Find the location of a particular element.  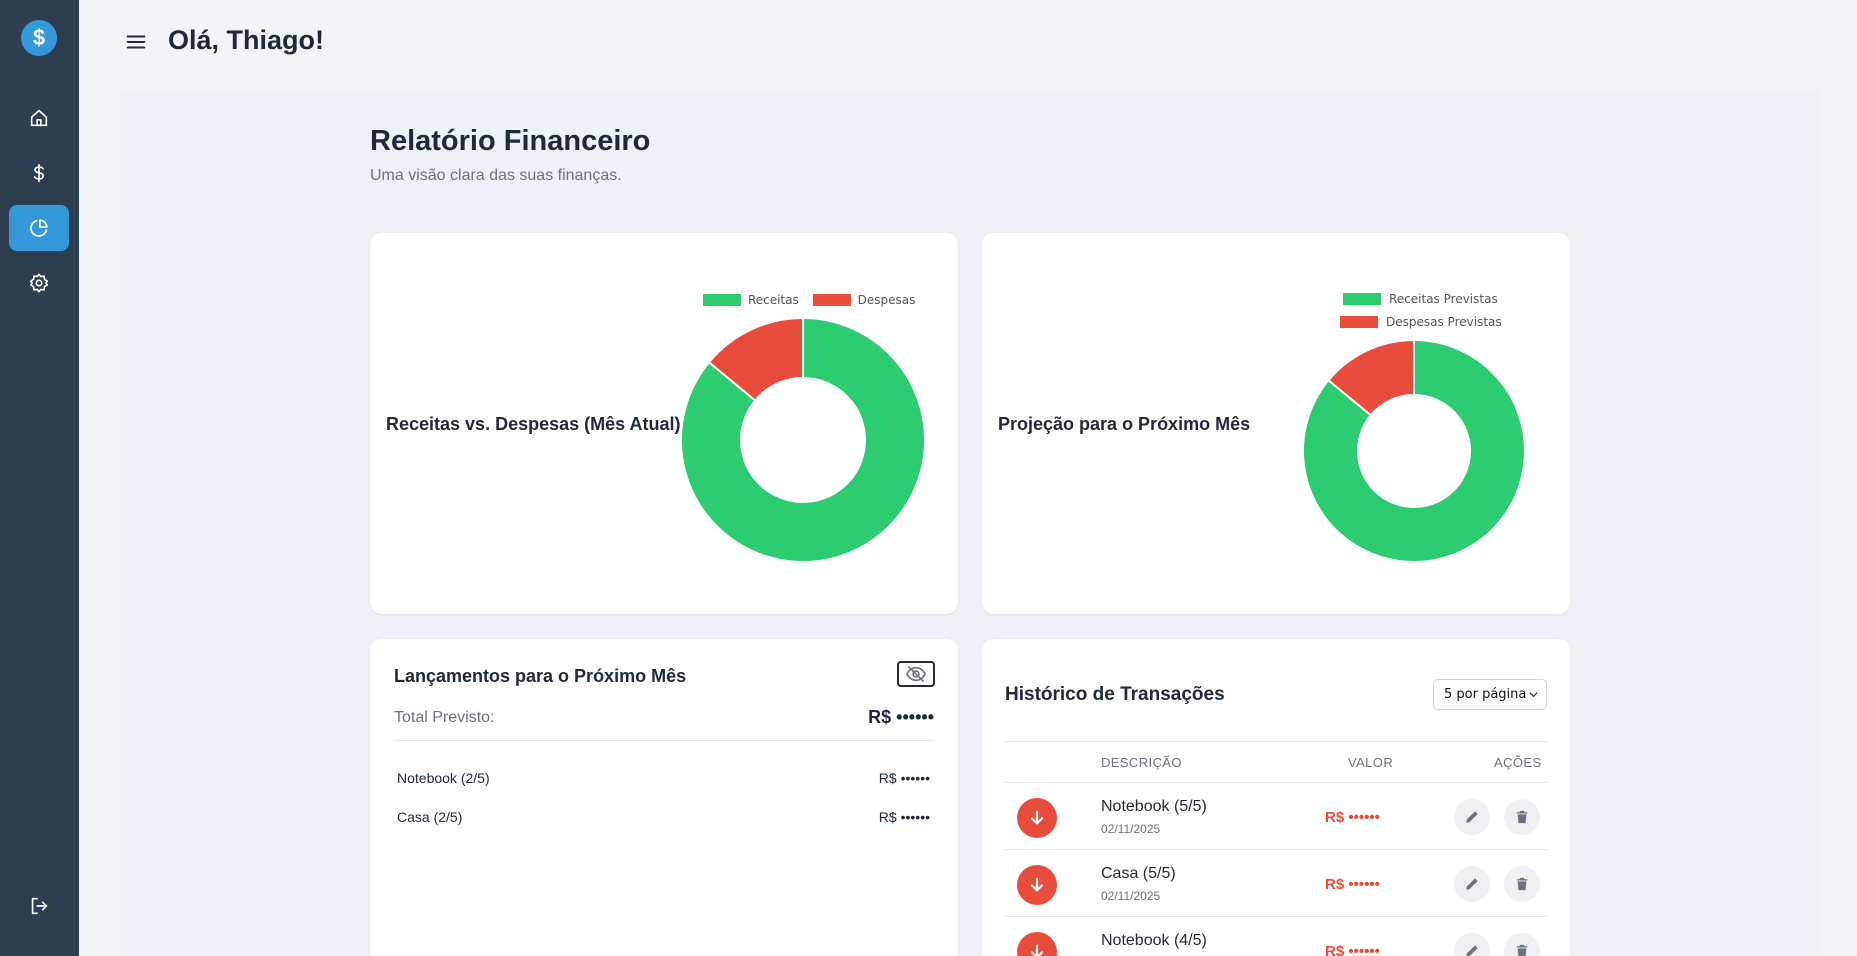

sidebar-item-transactions is located at coordinates (39, 173).